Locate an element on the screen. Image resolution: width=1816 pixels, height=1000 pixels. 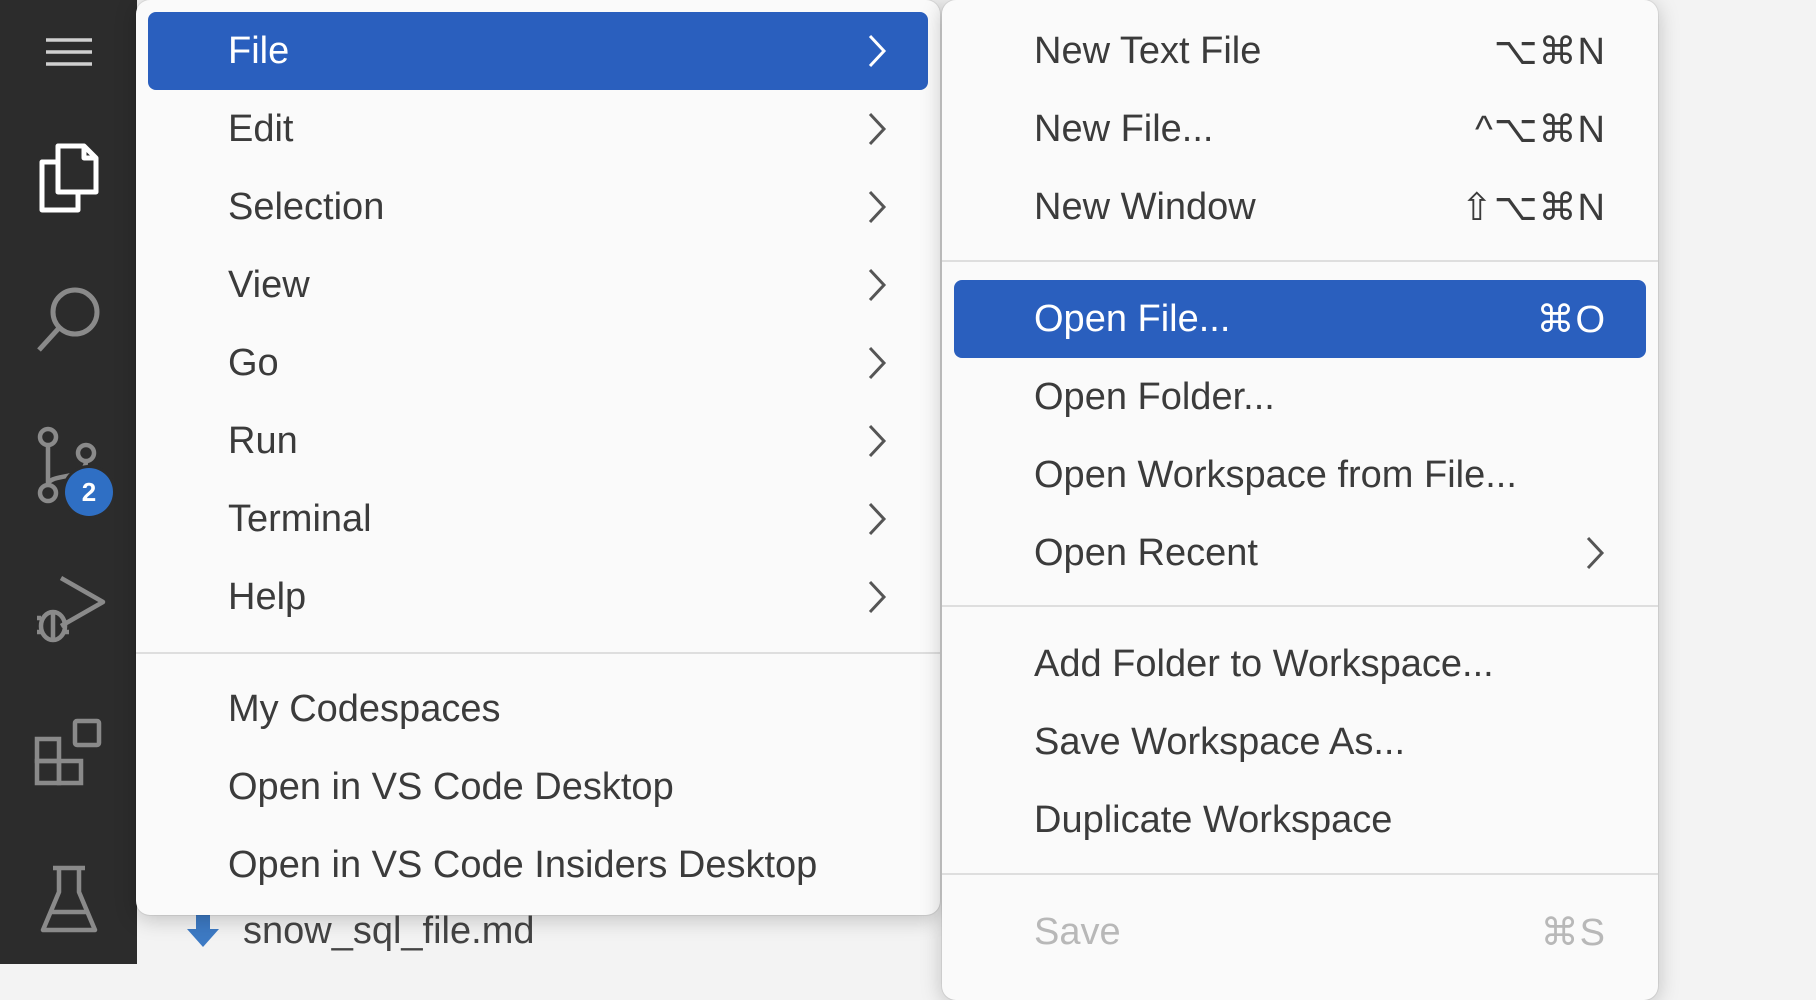
menu-item-open-vscode-desktop: Open in VS Code Desktop is located at coordinates (538, 787).